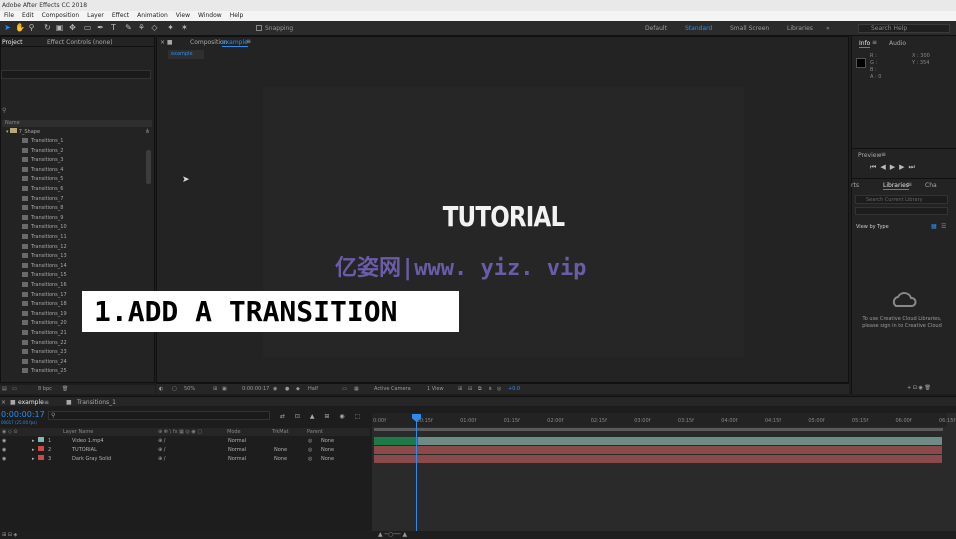 The height and width of the screenshot is (539, 956). I want to click on layer-row: ◉ ▸ 1 Video 1.mp4 ⊕ / Normal ◎ None, so click(185, 441).